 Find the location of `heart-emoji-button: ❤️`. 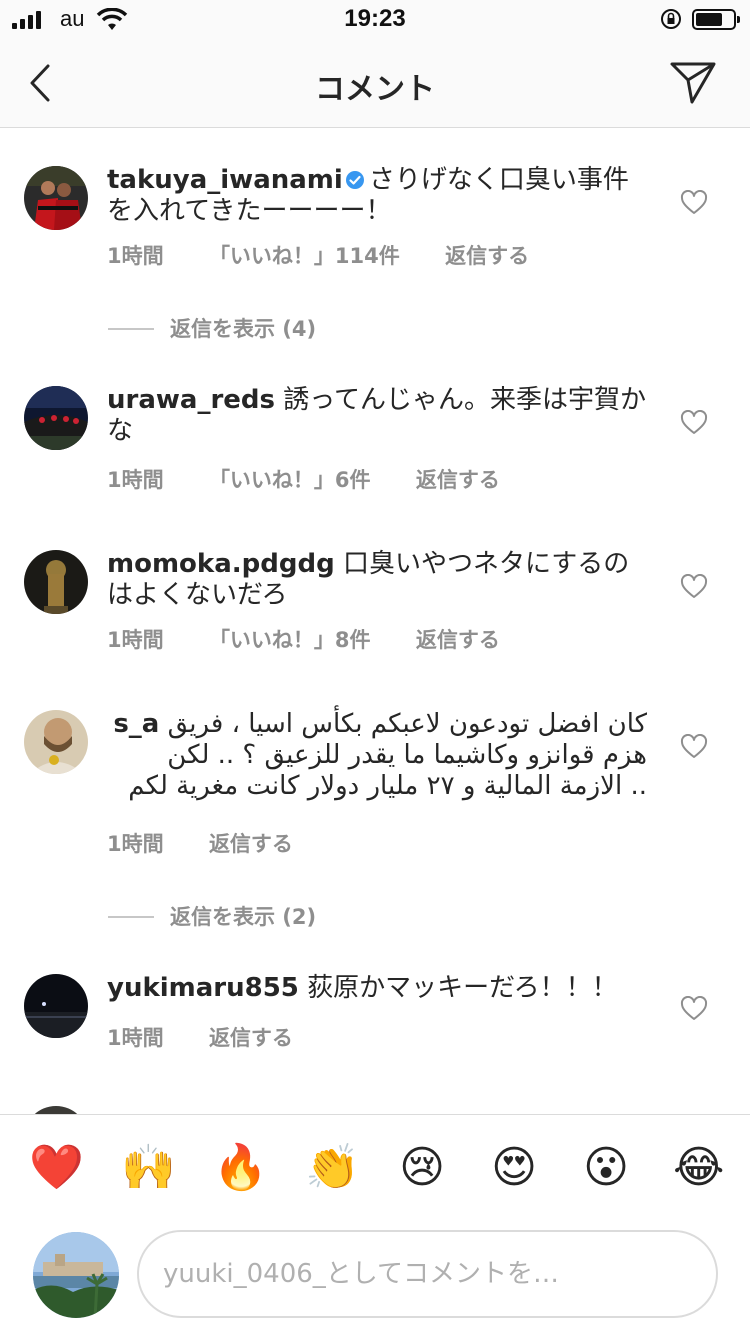

heart-emoji-button: ❤️ is located at coordinates (56, 1168).